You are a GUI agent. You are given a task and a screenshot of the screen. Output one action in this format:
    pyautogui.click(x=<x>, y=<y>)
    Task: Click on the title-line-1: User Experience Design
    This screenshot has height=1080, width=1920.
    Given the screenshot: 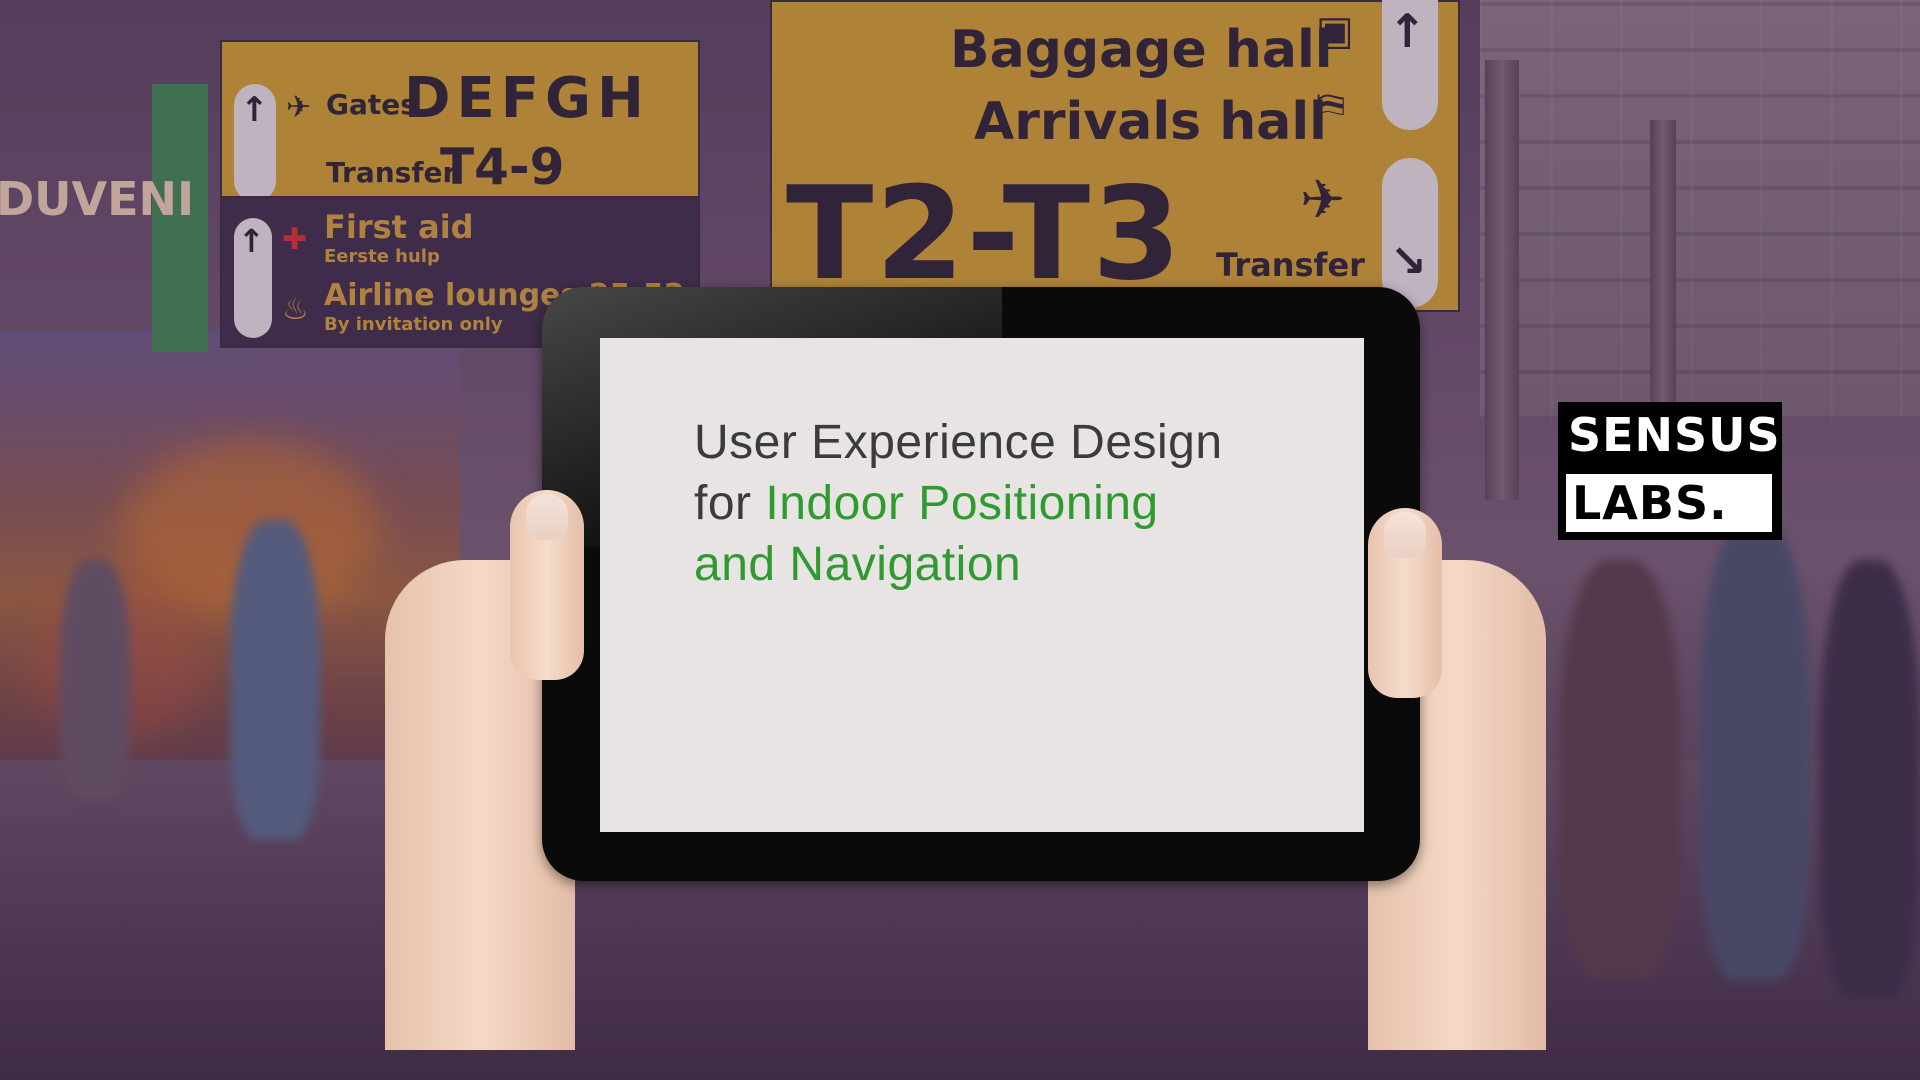 What is the action you would take?
    pyautogui.click(x=958, y=442)
    